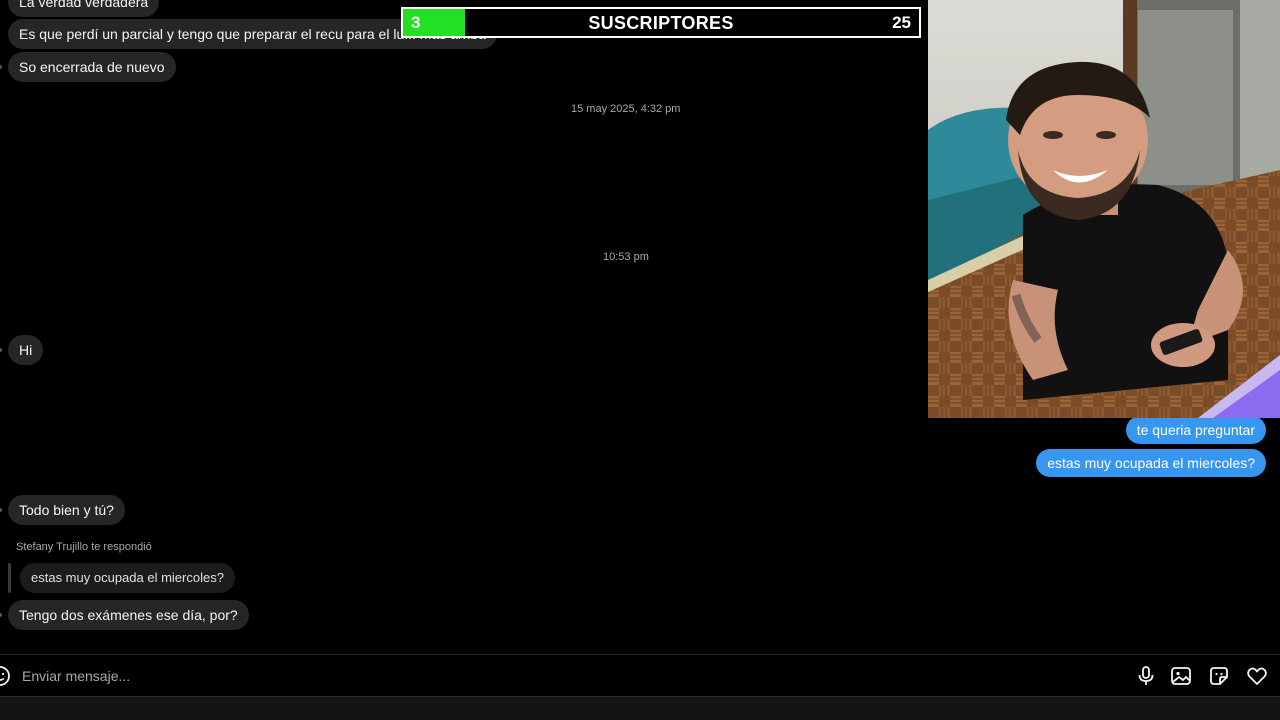 The image size is (1280, 720). Describe the element at coordinates (127, 578) in the screenshot. I see `reply-quoted-message: estas muy ocupada el miercoles?` at that location.